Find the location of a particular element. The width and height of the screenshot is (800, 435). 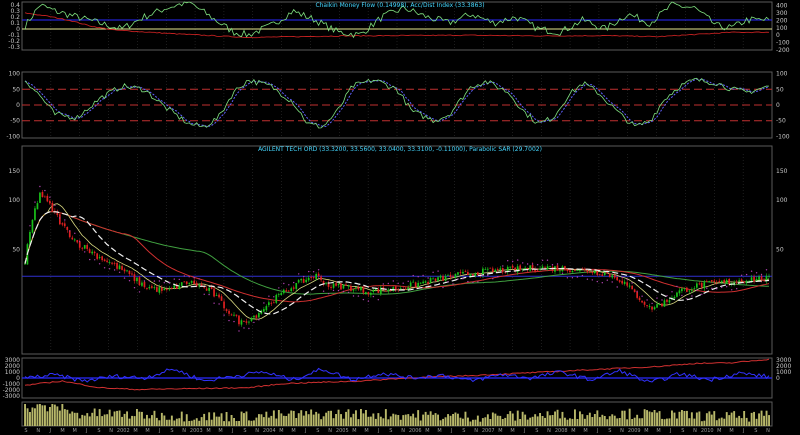

acc-dist-series-line is located at coordinates (397, 25).